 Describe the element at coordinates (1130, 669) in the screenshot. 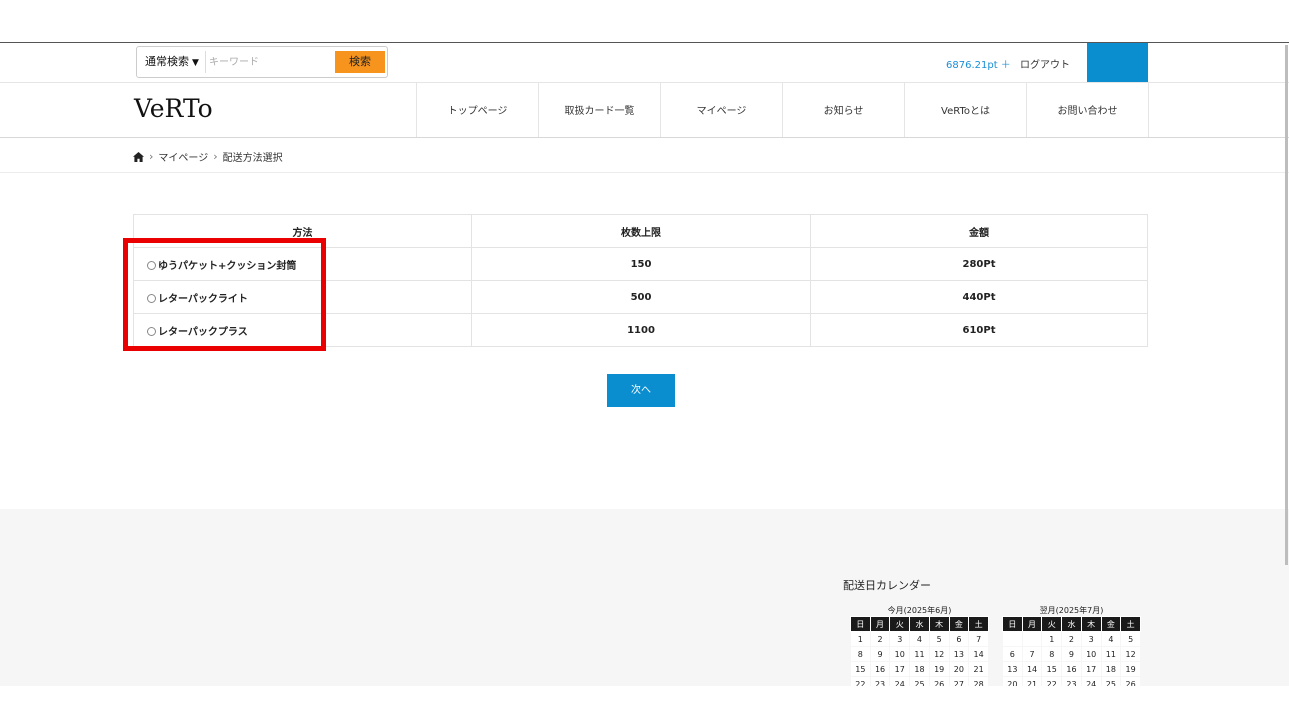

I see `calendar-day: 19` at that location.